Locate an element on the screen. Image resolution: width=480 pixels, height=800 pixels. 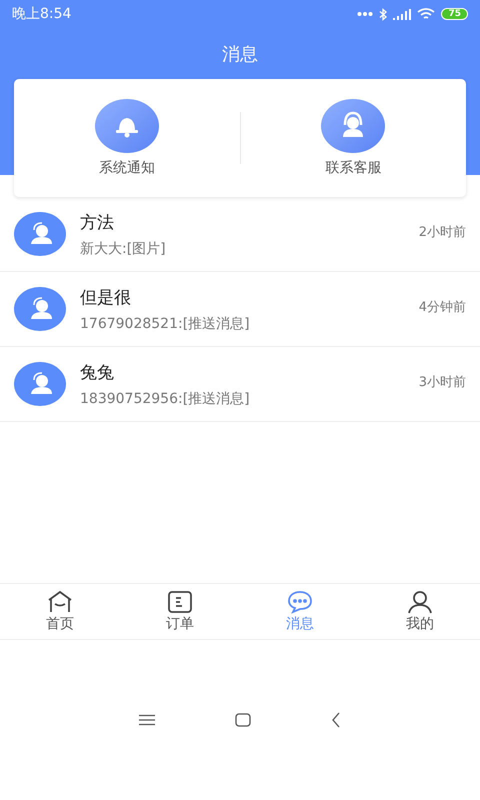
back-icon is located at coordinates (336, 720).